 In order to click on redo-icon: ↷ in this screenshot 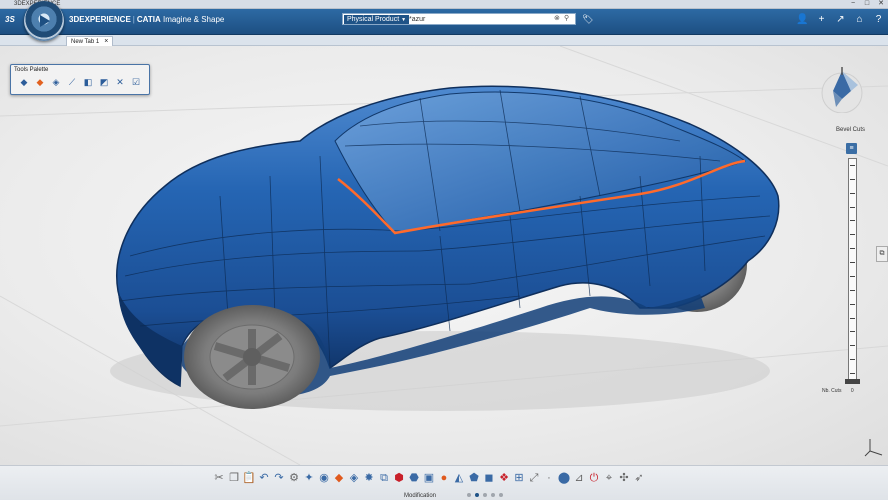, I will do `click(279, 478)`.